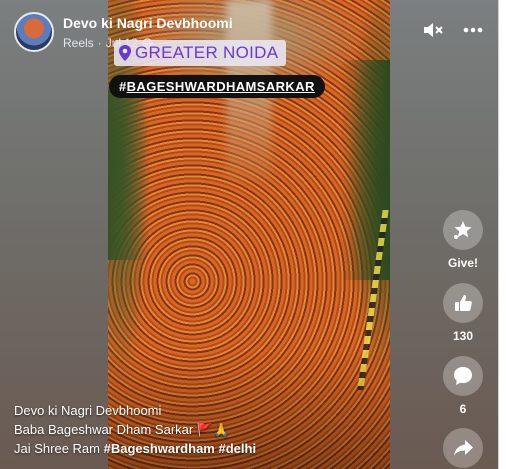 The image size is (506, 469). Describe the element at coordinates (34, 32) in the screenshot. I see `page-avatar` at that location.